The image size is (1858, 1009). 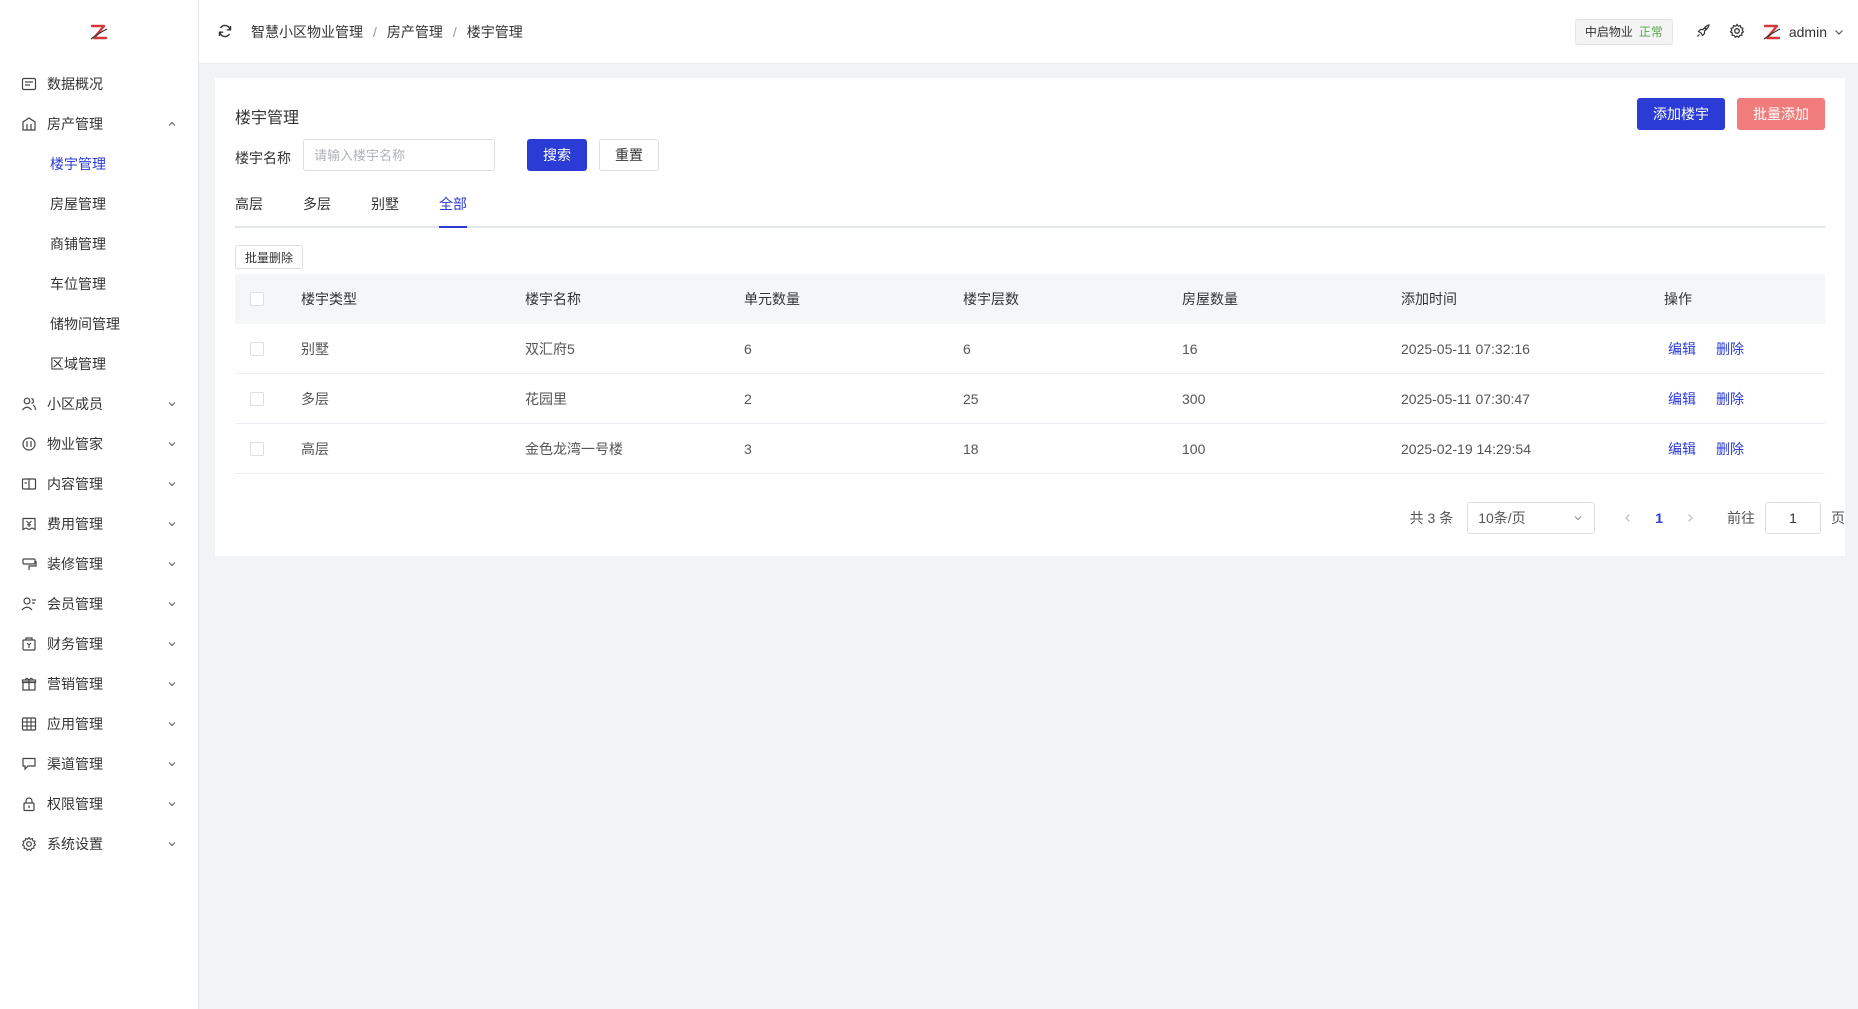 What do you see at coordinates (75, 844) in the screenshot?
I see `menu-label: 系统设置` at bounding box center [75, 844].